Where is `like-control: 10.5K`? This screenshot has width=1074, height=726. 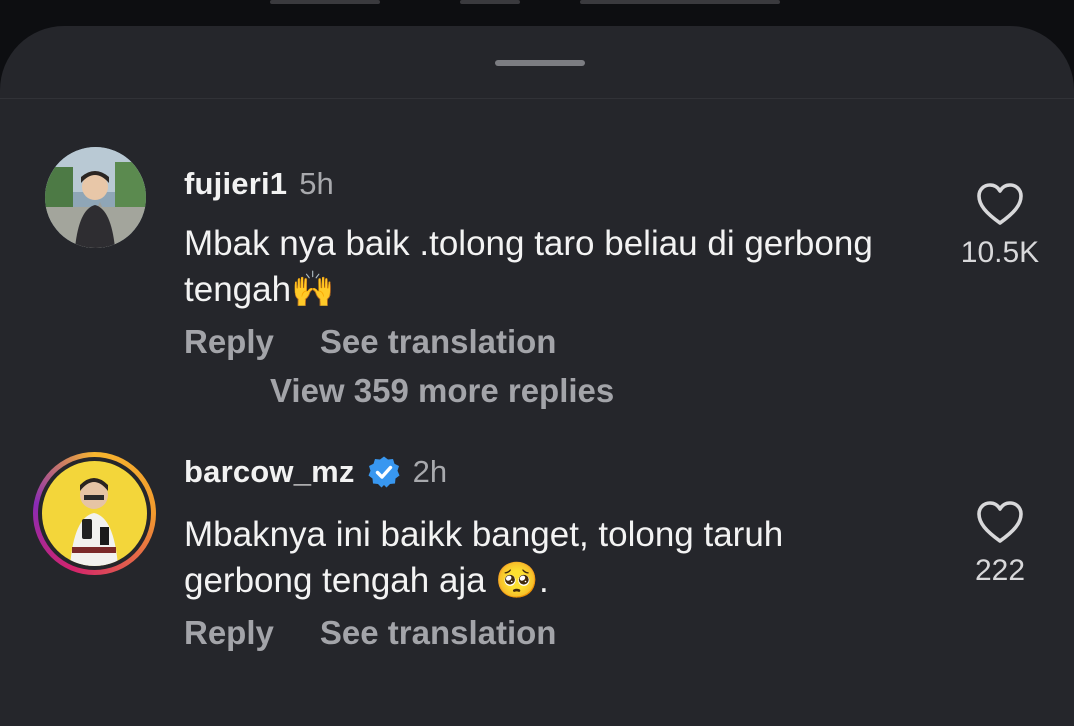
like-control: 10.5K is located at coordinates (1000, 226).